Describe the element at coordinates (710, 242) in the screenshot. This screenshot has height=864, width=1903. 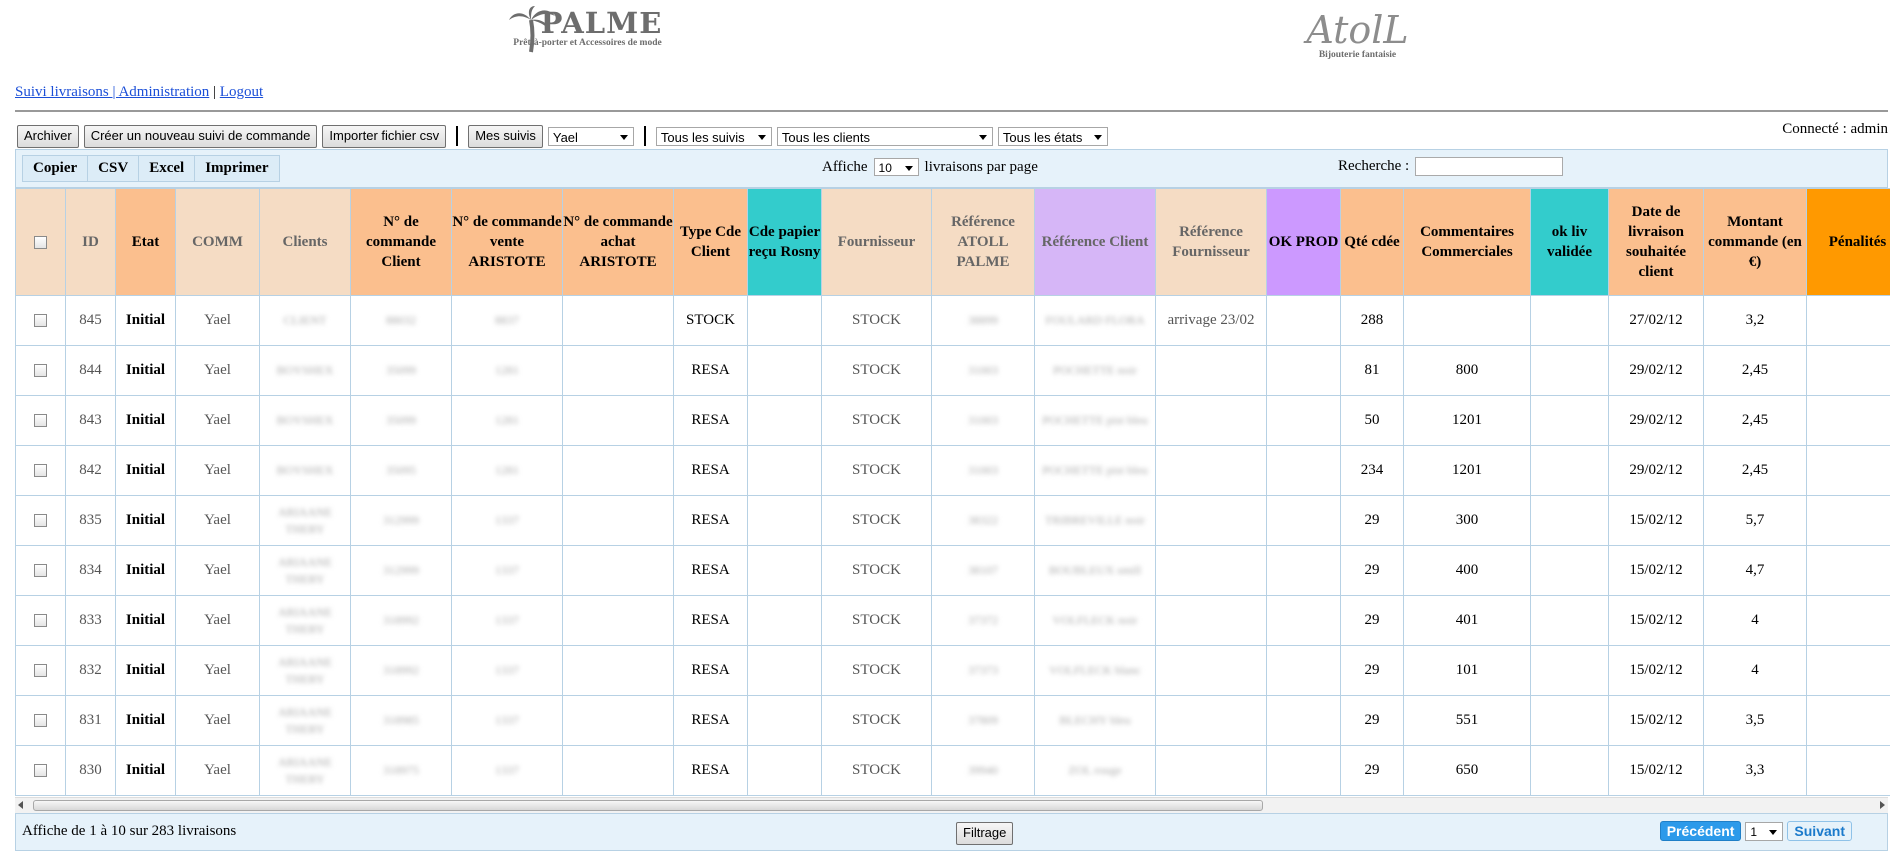
I see `column-header: Type Cde Client` at that location.